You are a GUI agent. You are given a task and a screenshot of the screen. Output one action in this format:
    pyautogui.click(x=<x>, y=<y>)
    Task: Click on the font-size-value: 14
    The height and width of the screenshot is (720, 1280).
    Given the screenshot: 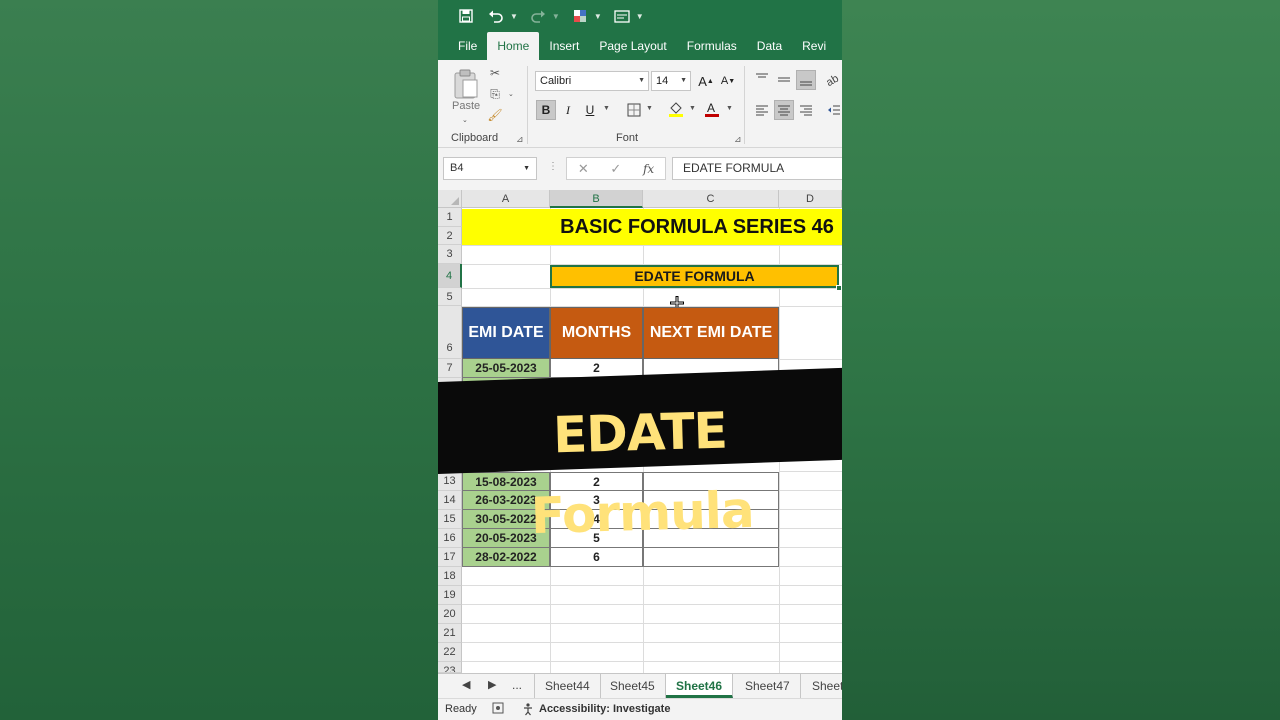 What is the action you would take?
    pyautogui.click(x=662, y=81)
    